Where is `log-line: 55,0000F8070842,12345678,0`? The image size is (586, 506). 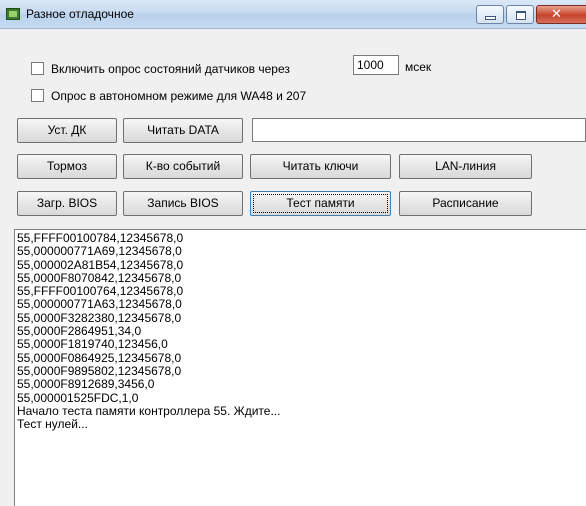
log-line: 55,0000F8070842,12345678,0 is located at coordinates (99, 277).